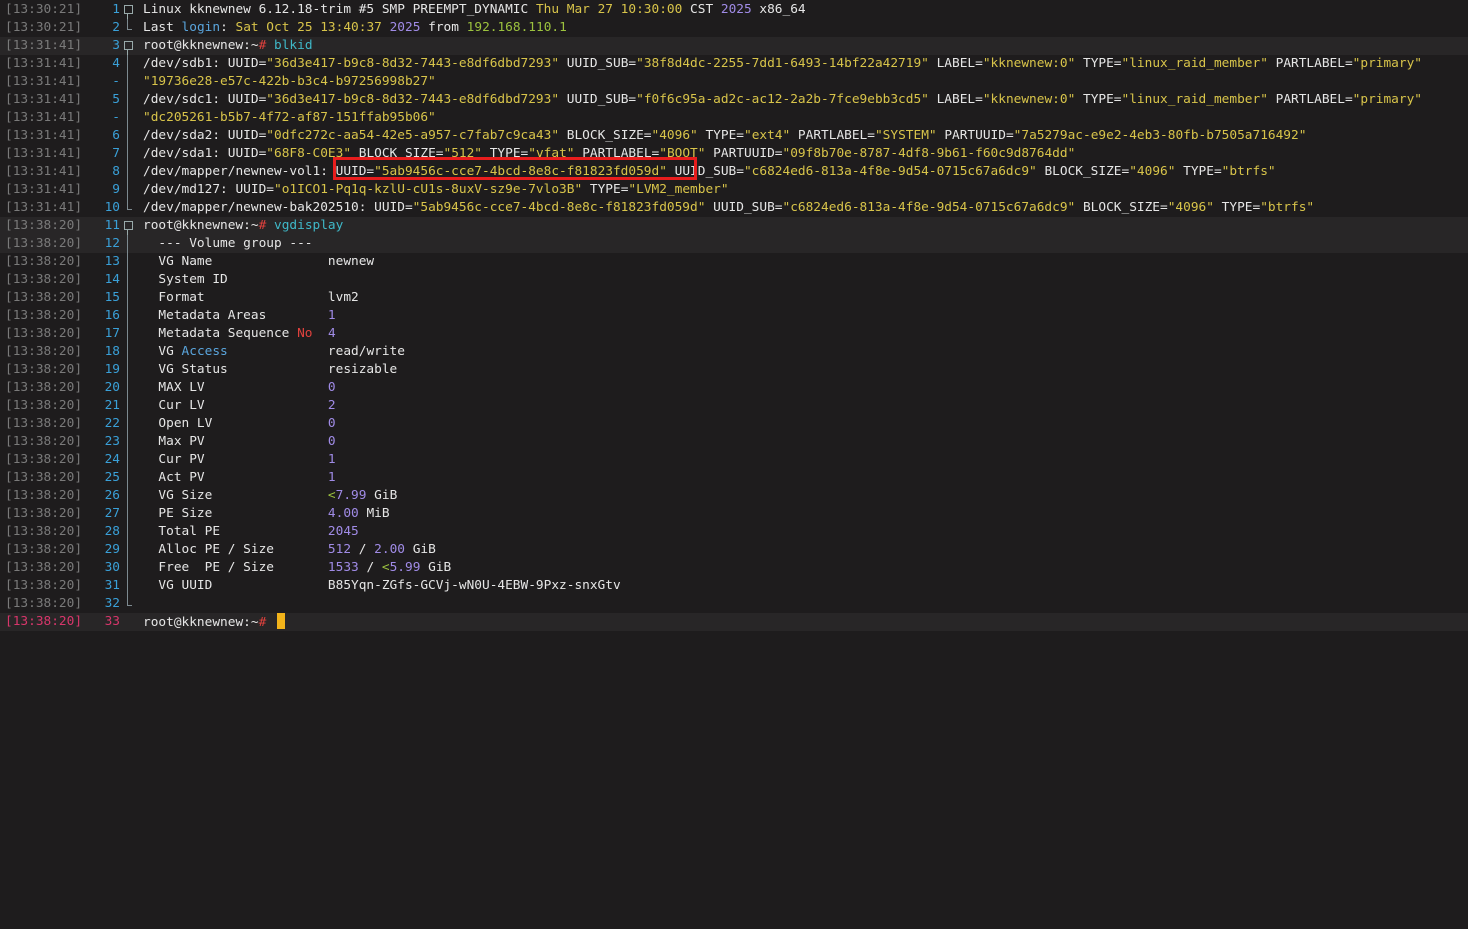 The image size is (1468, 929). What do you see at coordinates (251, 297) in the screenshot?
I see `line-text: Format lvm2` at bounding box center [251, 297].